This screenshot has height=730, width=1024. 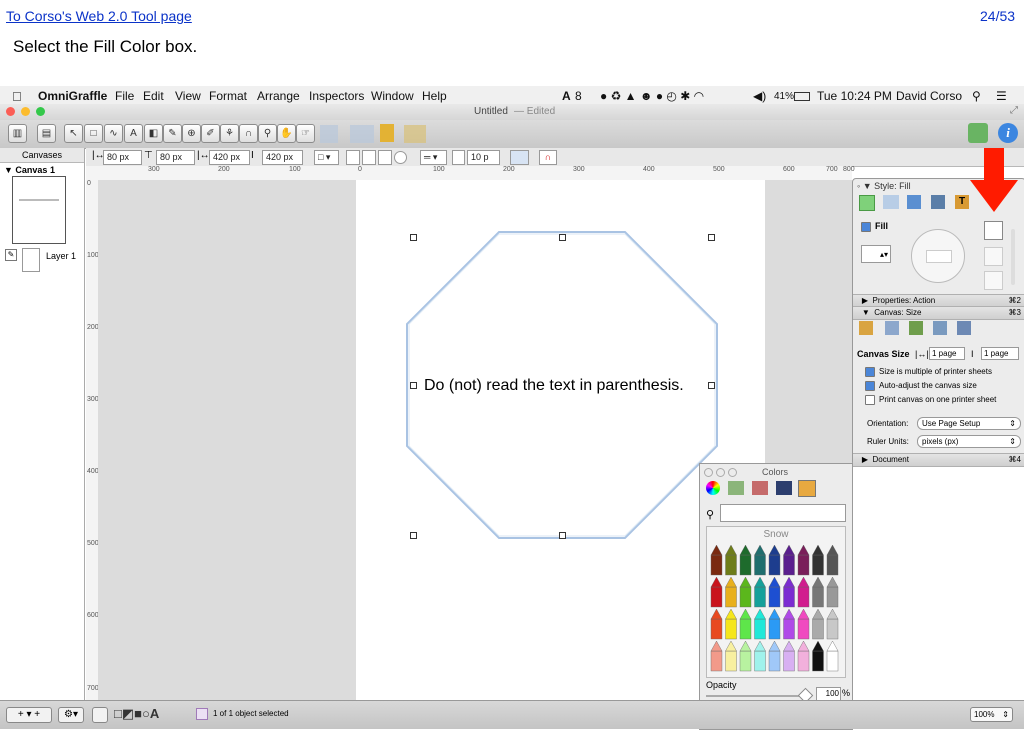 I want to click on zoom-popup: 100% ⇕, so click(x=991, y=714).